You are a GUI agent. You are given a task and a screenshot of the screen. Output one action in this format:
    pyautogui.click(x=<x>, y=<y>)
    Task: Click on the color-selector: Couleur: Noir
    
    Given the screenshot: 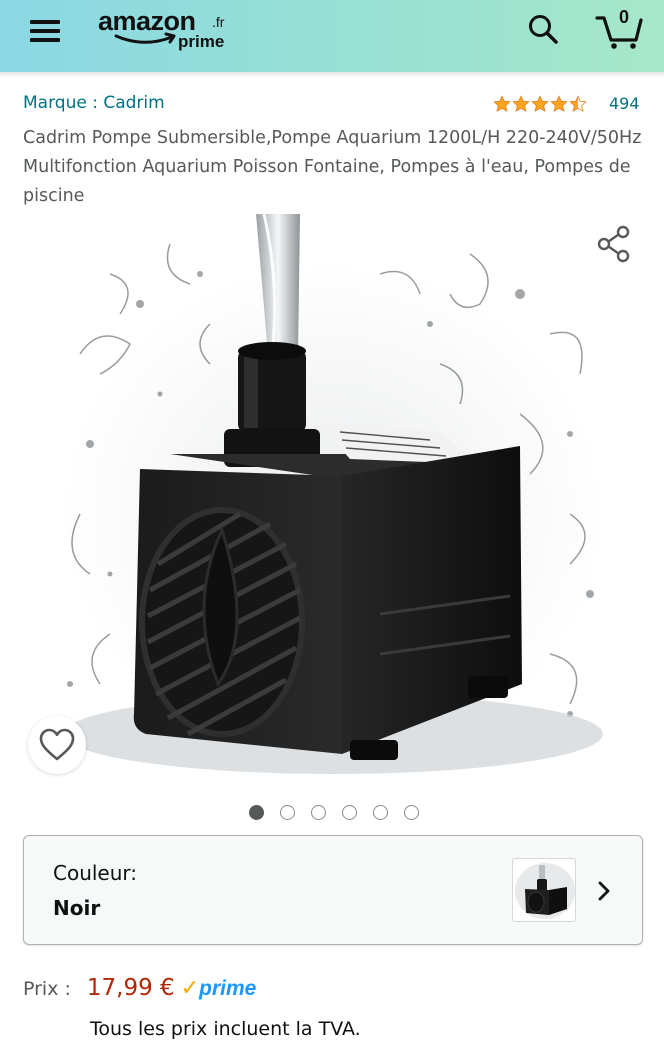 What is the action you would take?
    pyautogui.click(x=333, y=890)
    